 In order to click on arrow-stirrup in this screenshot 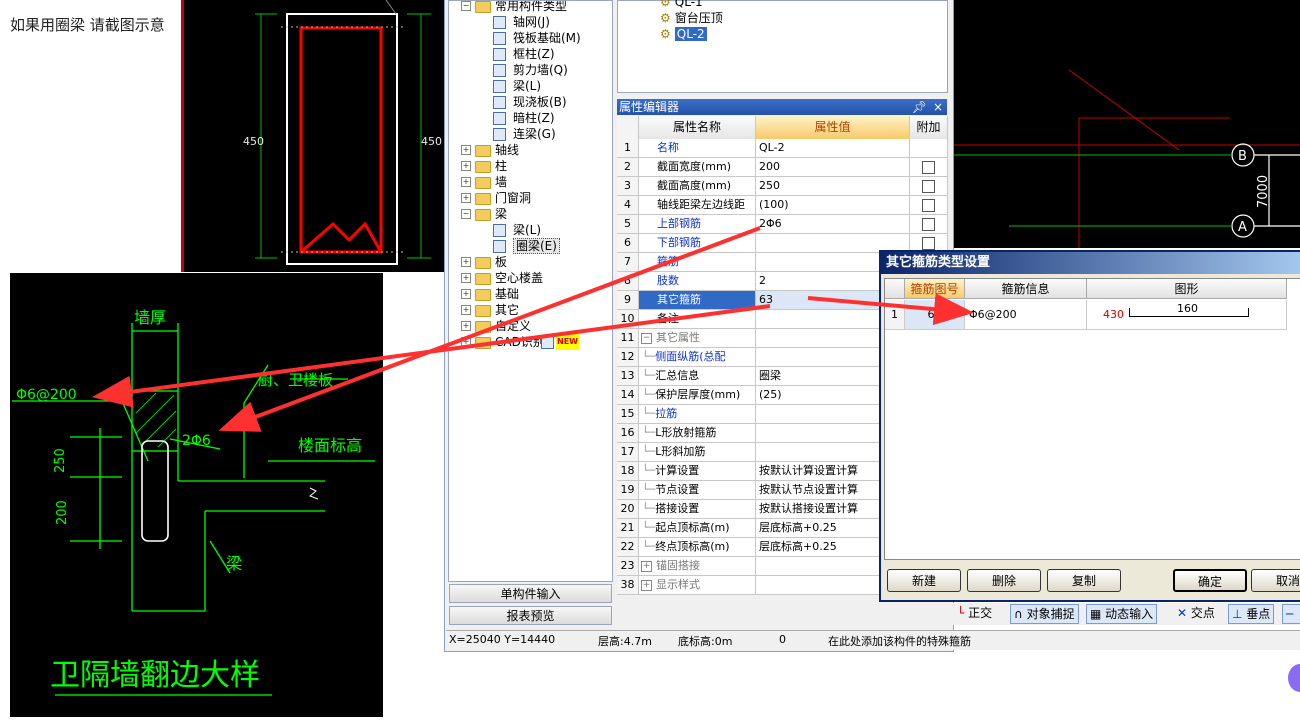, I will do `click(431, 356)`.